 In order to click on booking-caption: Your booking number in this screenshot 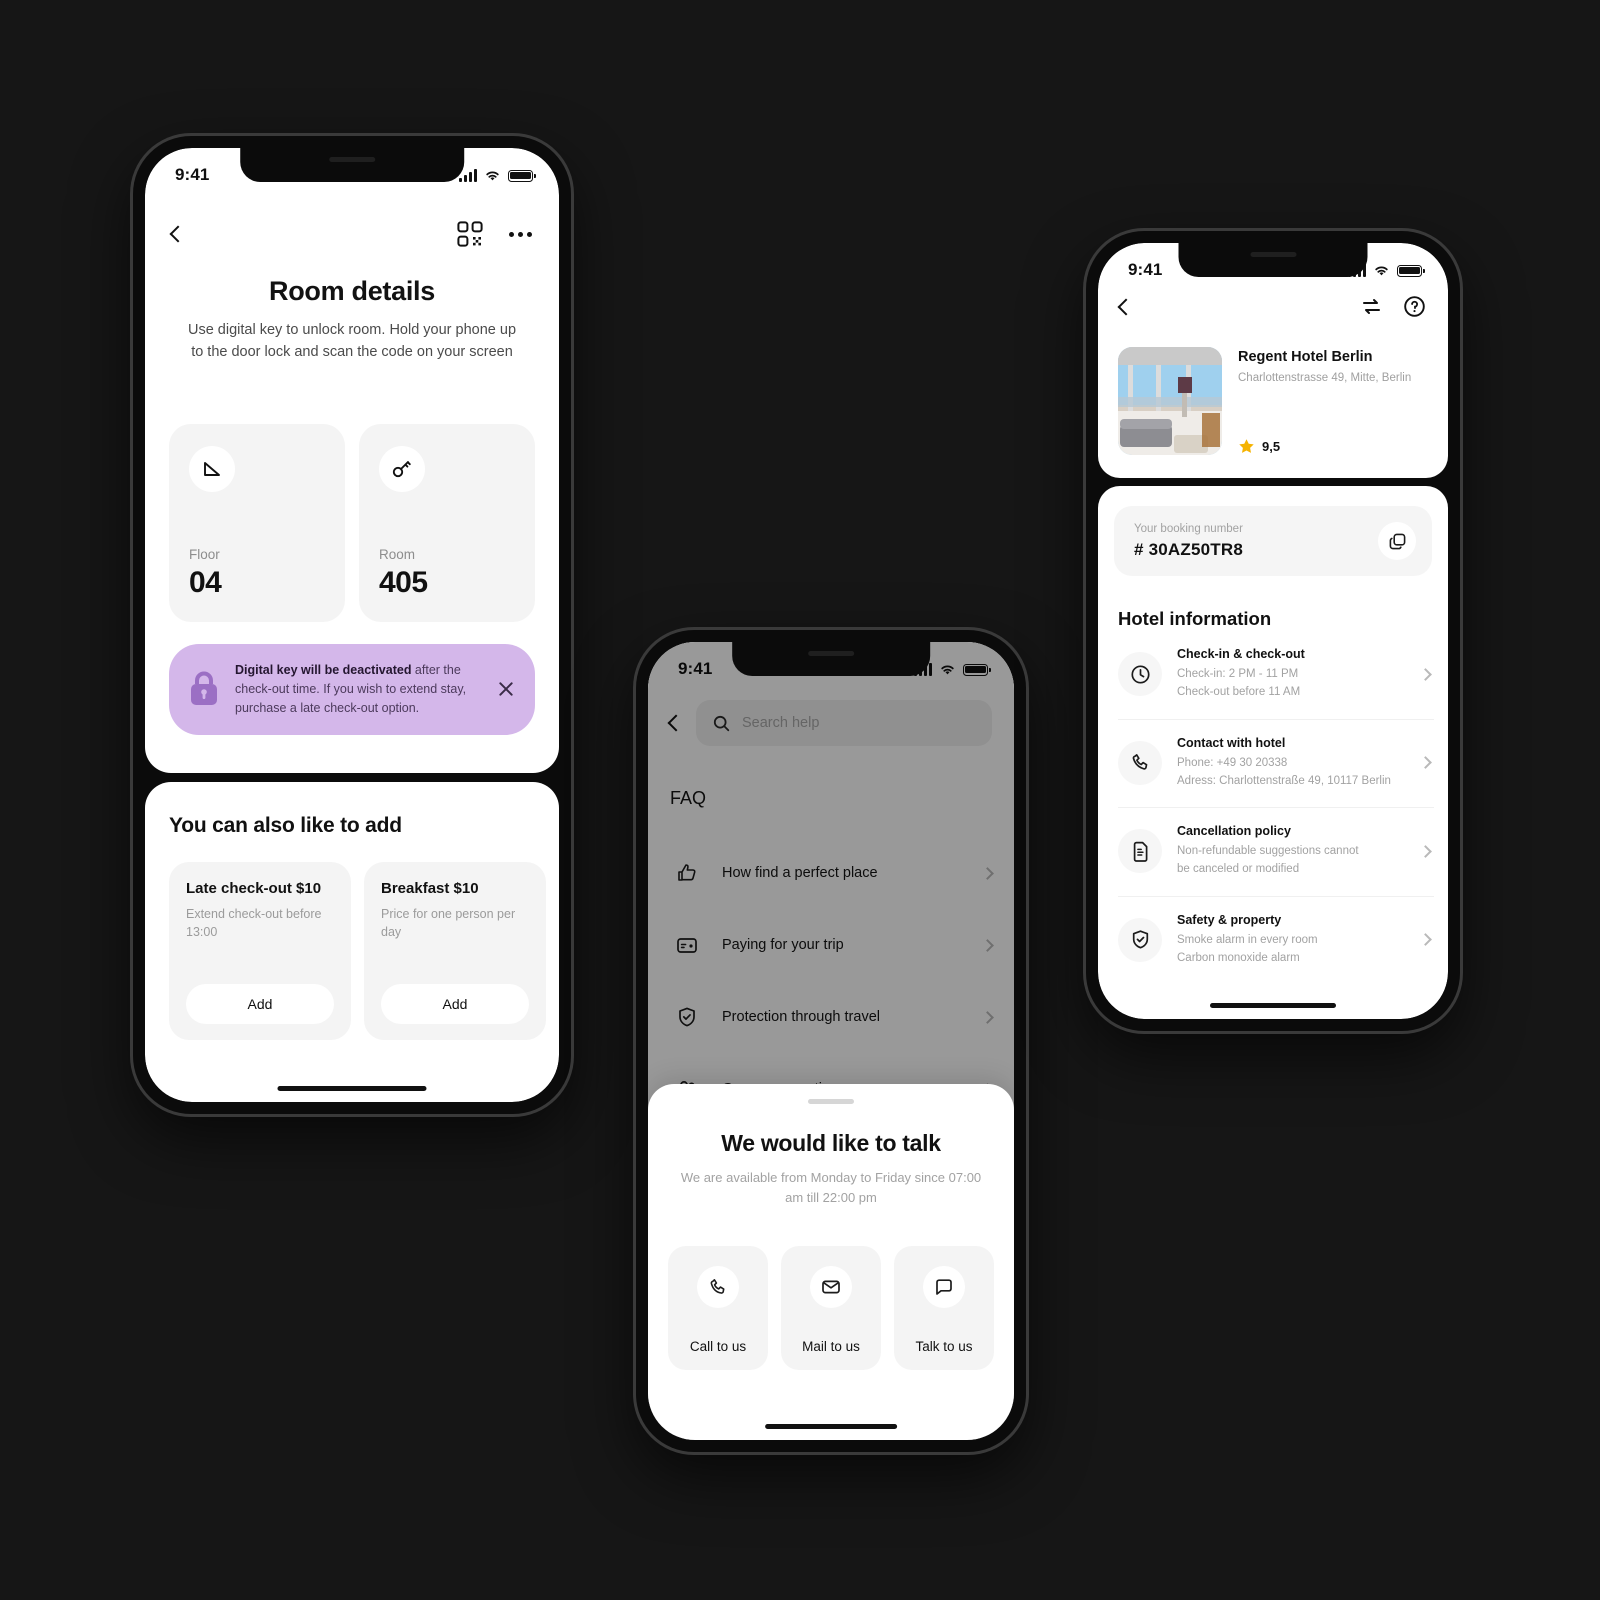, I will do `click(1188, 528)`.